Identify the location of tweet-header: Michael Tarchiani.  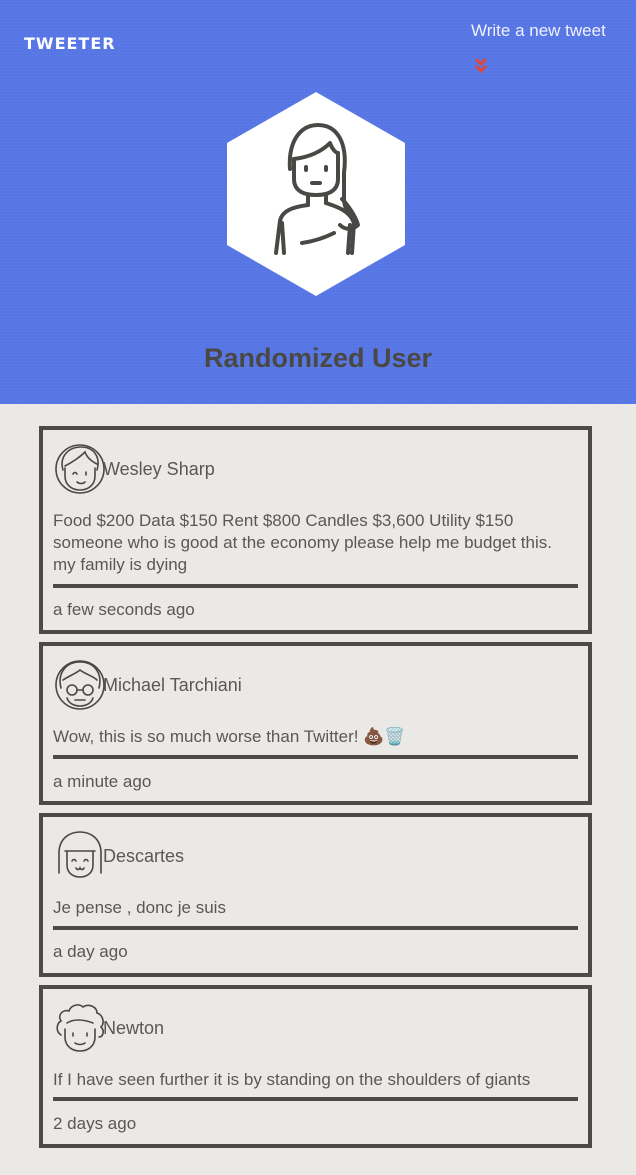
(147, 685).